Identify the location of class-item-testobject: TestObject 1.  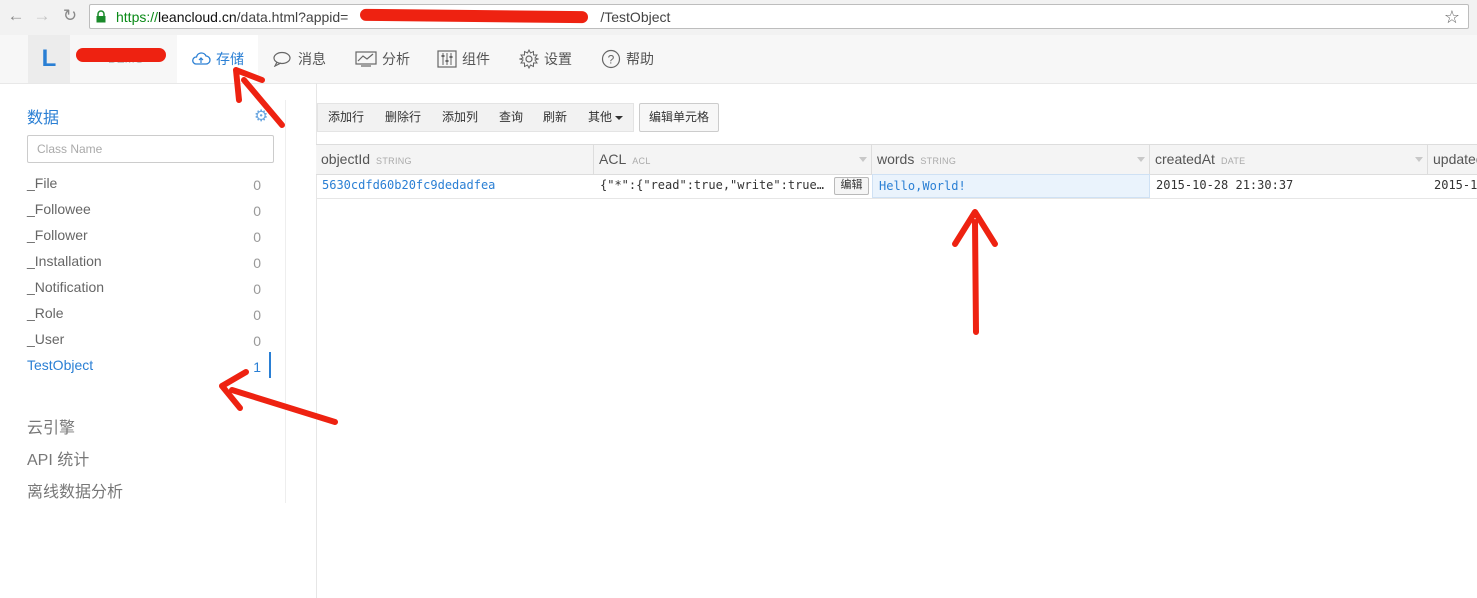
(144, 370).